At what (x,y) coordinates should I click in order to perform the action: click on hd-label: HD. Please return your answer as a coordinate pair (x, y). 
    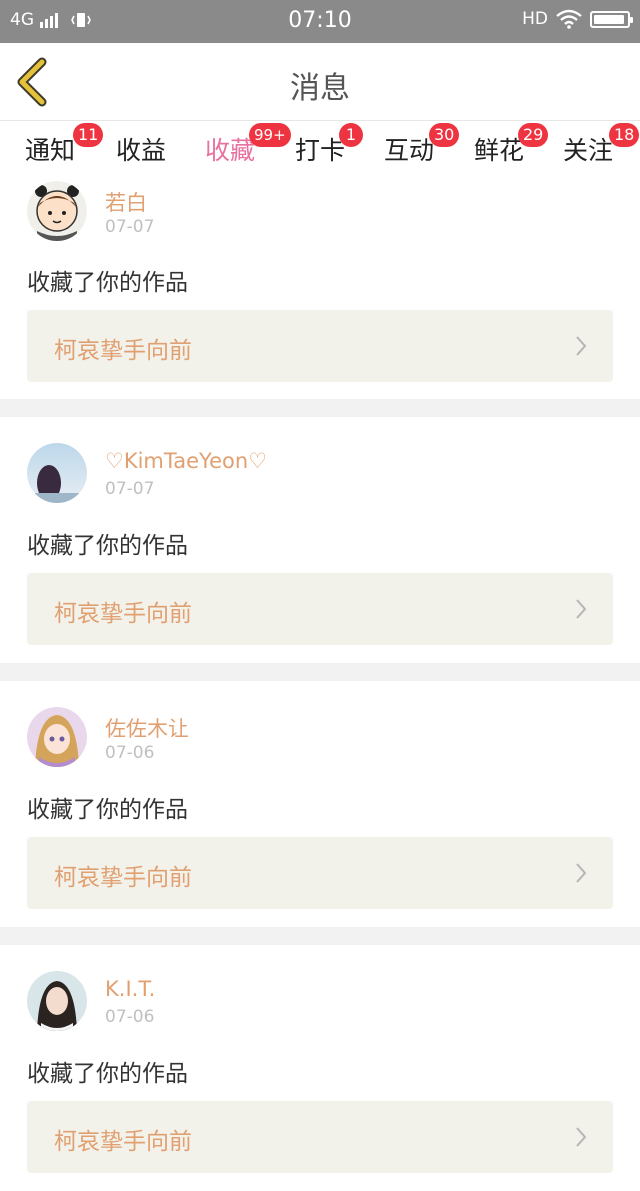
    Looking at the image, I should click on (535, 19).